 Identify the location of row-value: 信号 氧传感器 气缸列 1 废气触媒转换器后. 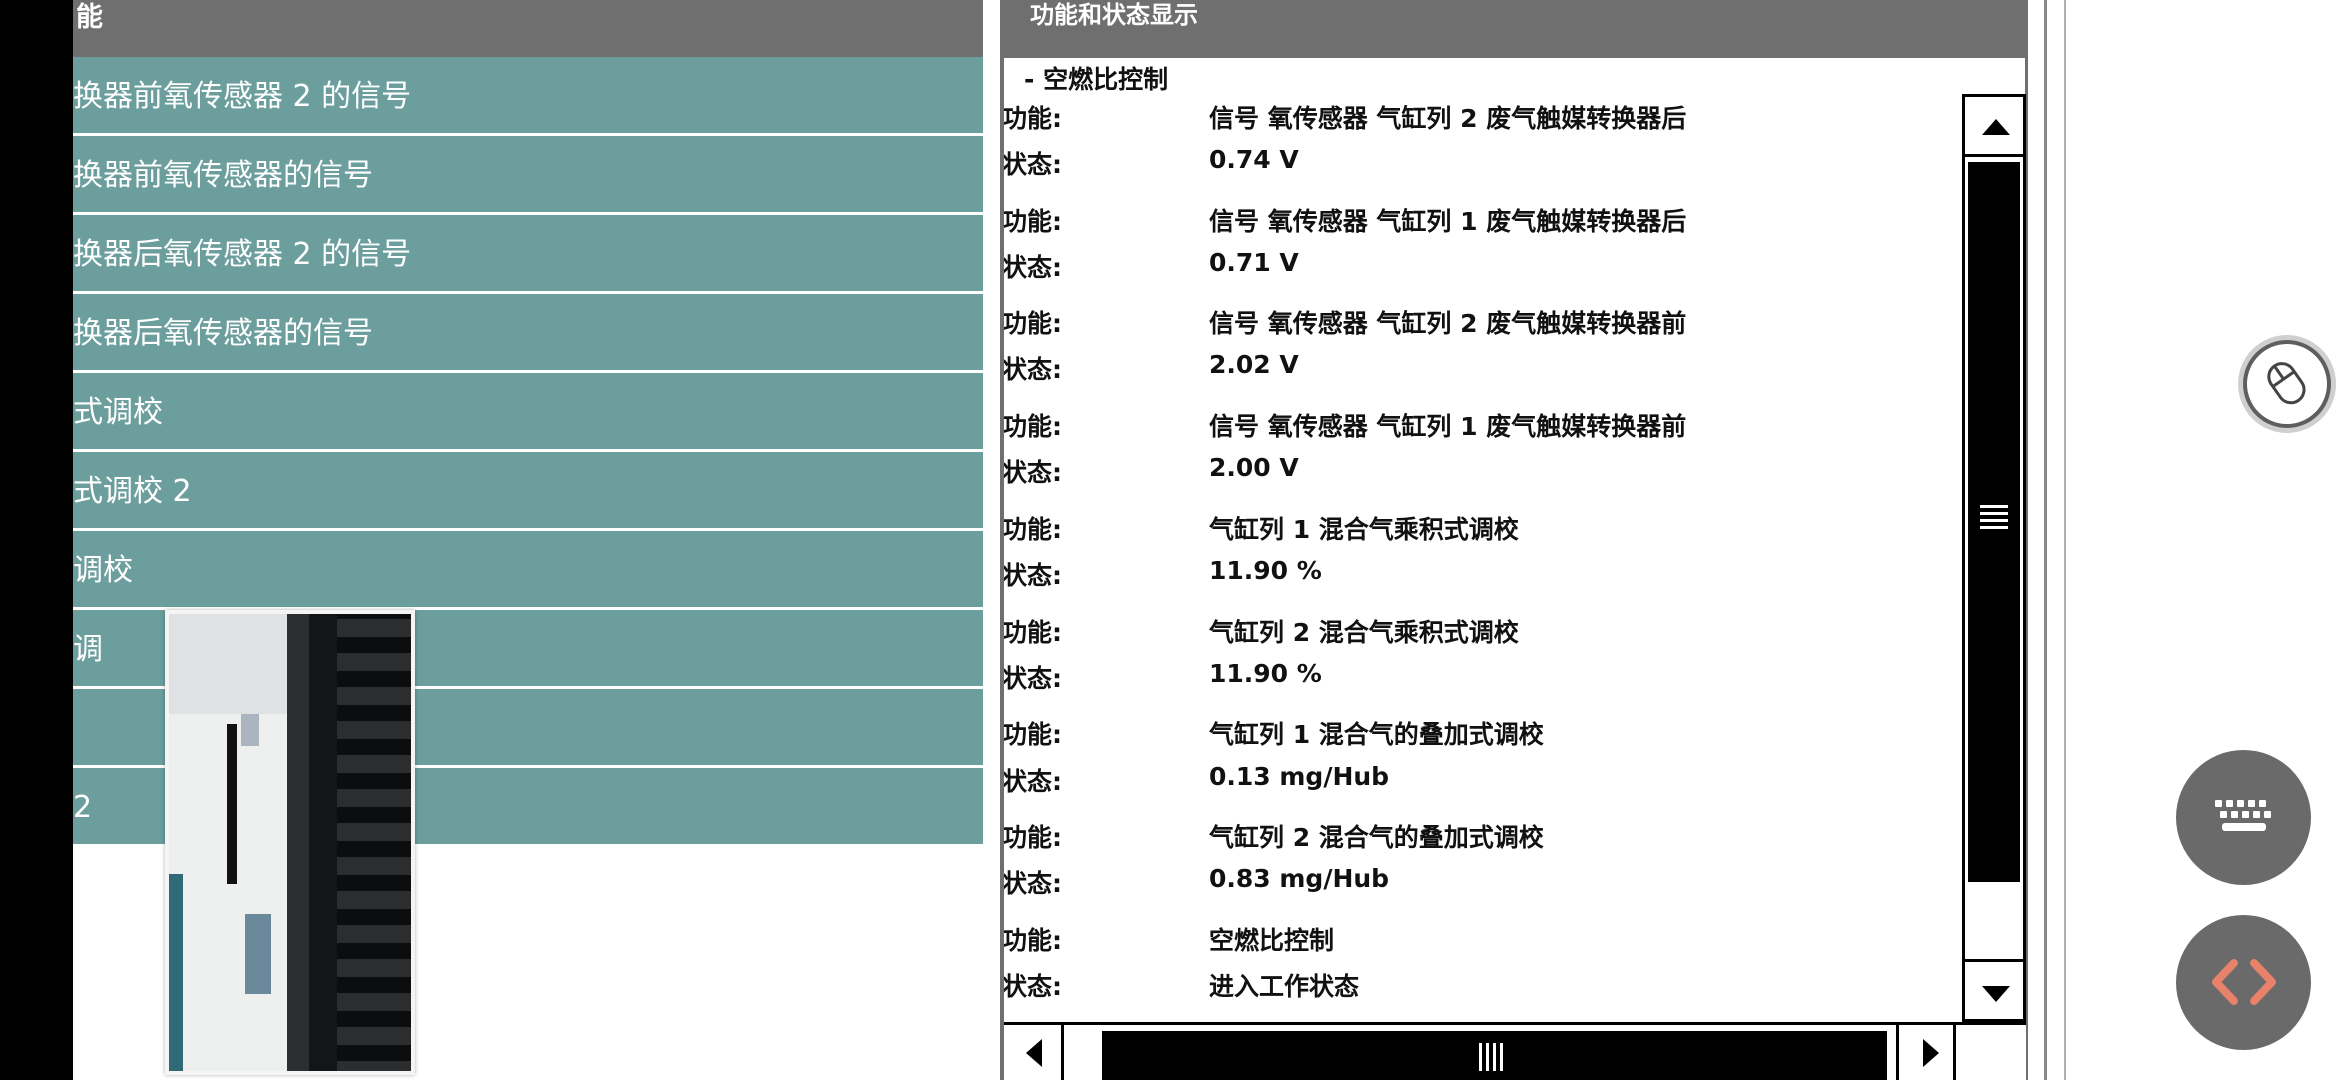
(1448, 221).